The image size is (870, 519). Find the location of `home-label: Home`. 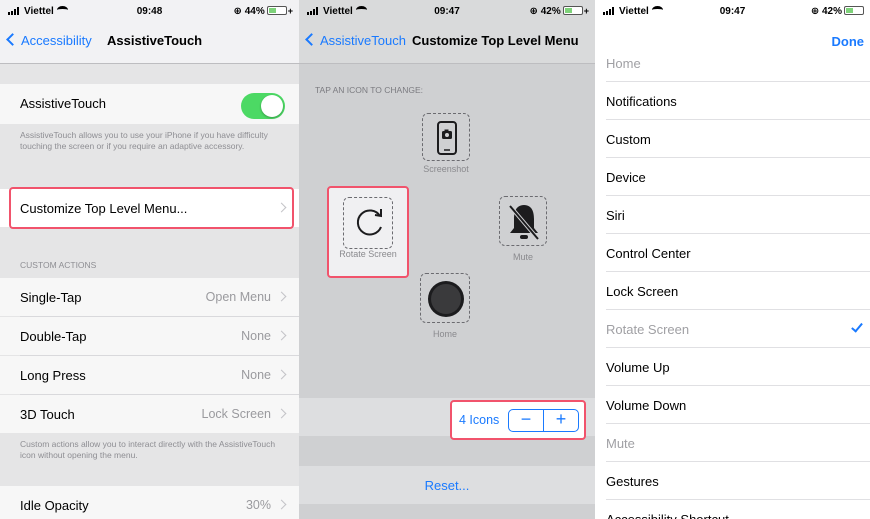

home-label: Home is located at coordinates (444, 334).